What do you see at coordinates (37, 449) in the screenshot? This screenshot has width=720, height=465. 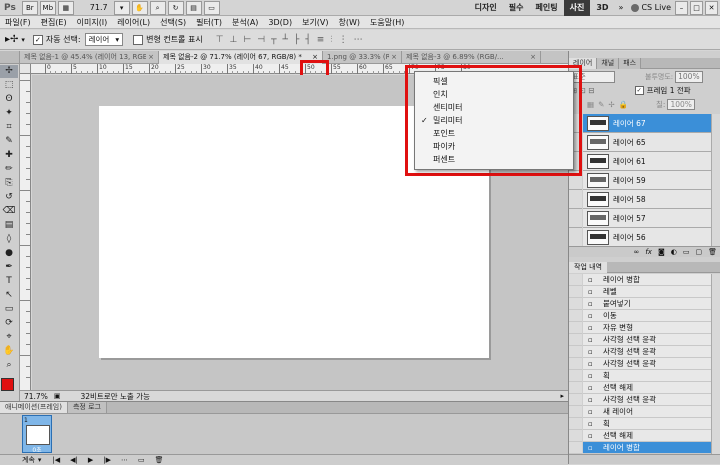 I see `frame-delay: 0초` at bounding box center [37, 449].